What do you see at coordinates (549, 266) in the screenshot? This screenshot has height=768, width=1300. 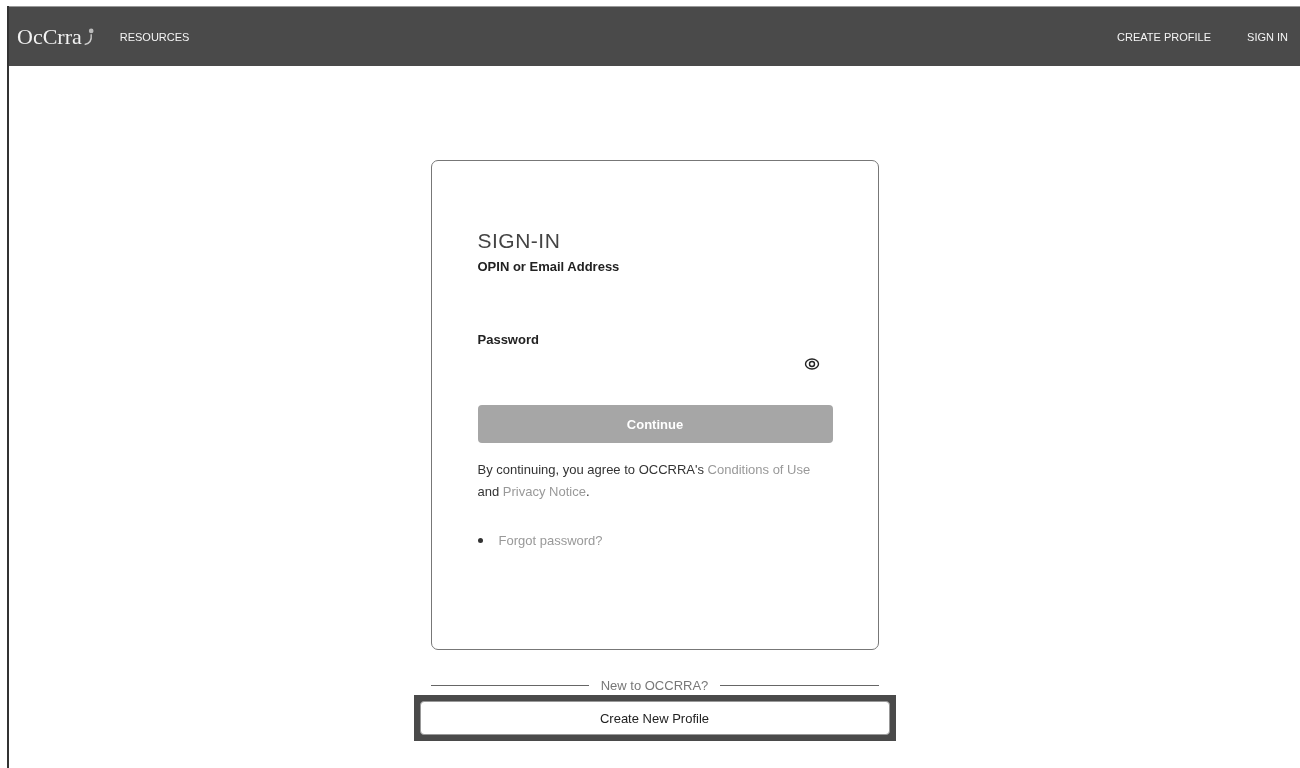 I see `field-label: OPIN or Email Address` at bounding box center [549, 266].